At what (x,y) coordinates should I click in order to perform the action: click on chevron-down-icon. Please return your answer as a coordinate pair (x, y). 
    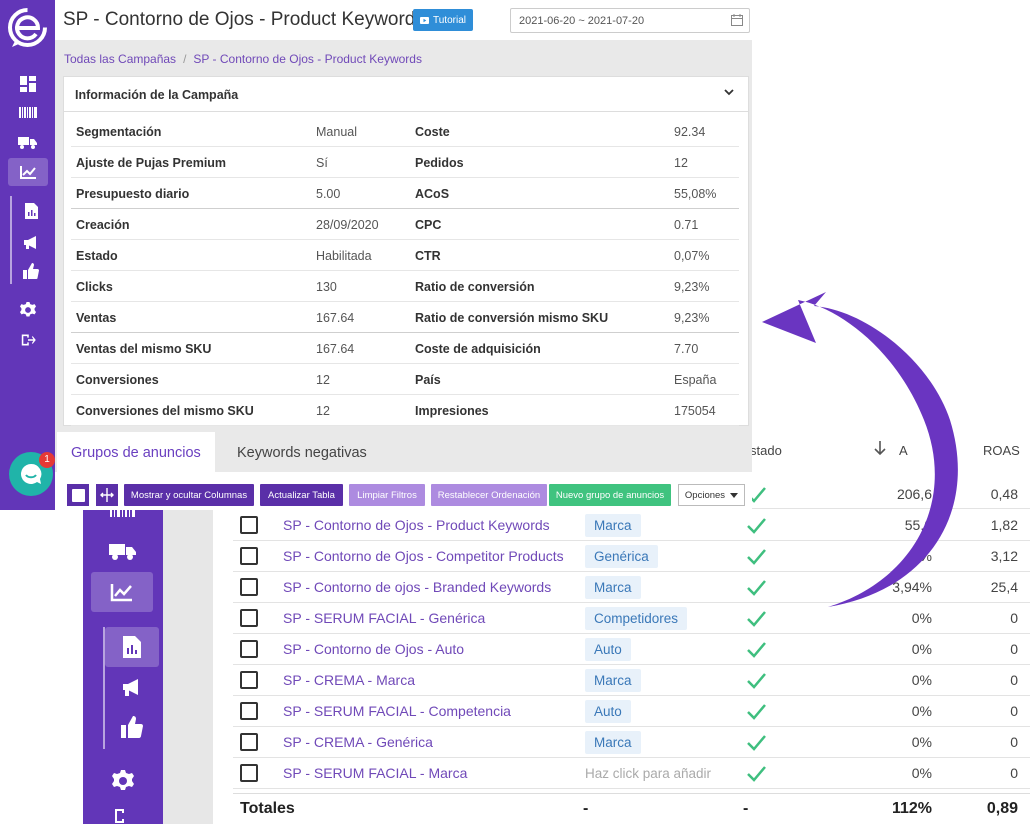
    Looking at the image, I should click on (729, 92).